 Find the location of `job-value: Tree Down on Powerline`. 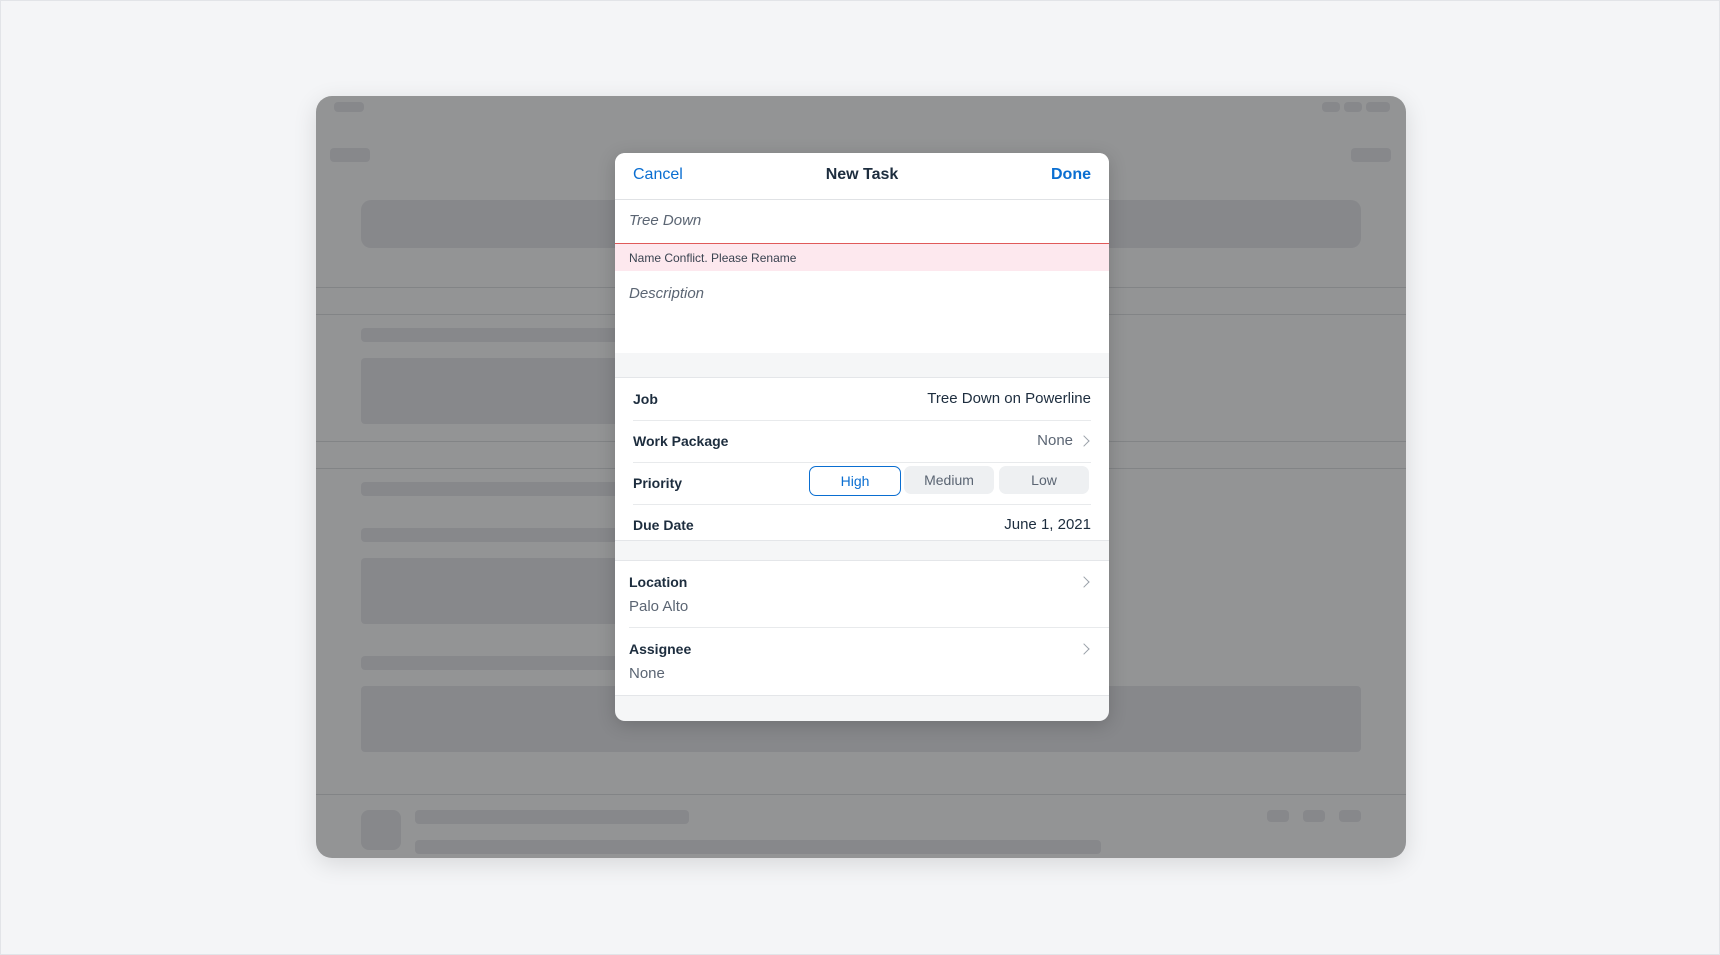

job-value: Tree Down on Powerline is located at coordinates (1009, 398).